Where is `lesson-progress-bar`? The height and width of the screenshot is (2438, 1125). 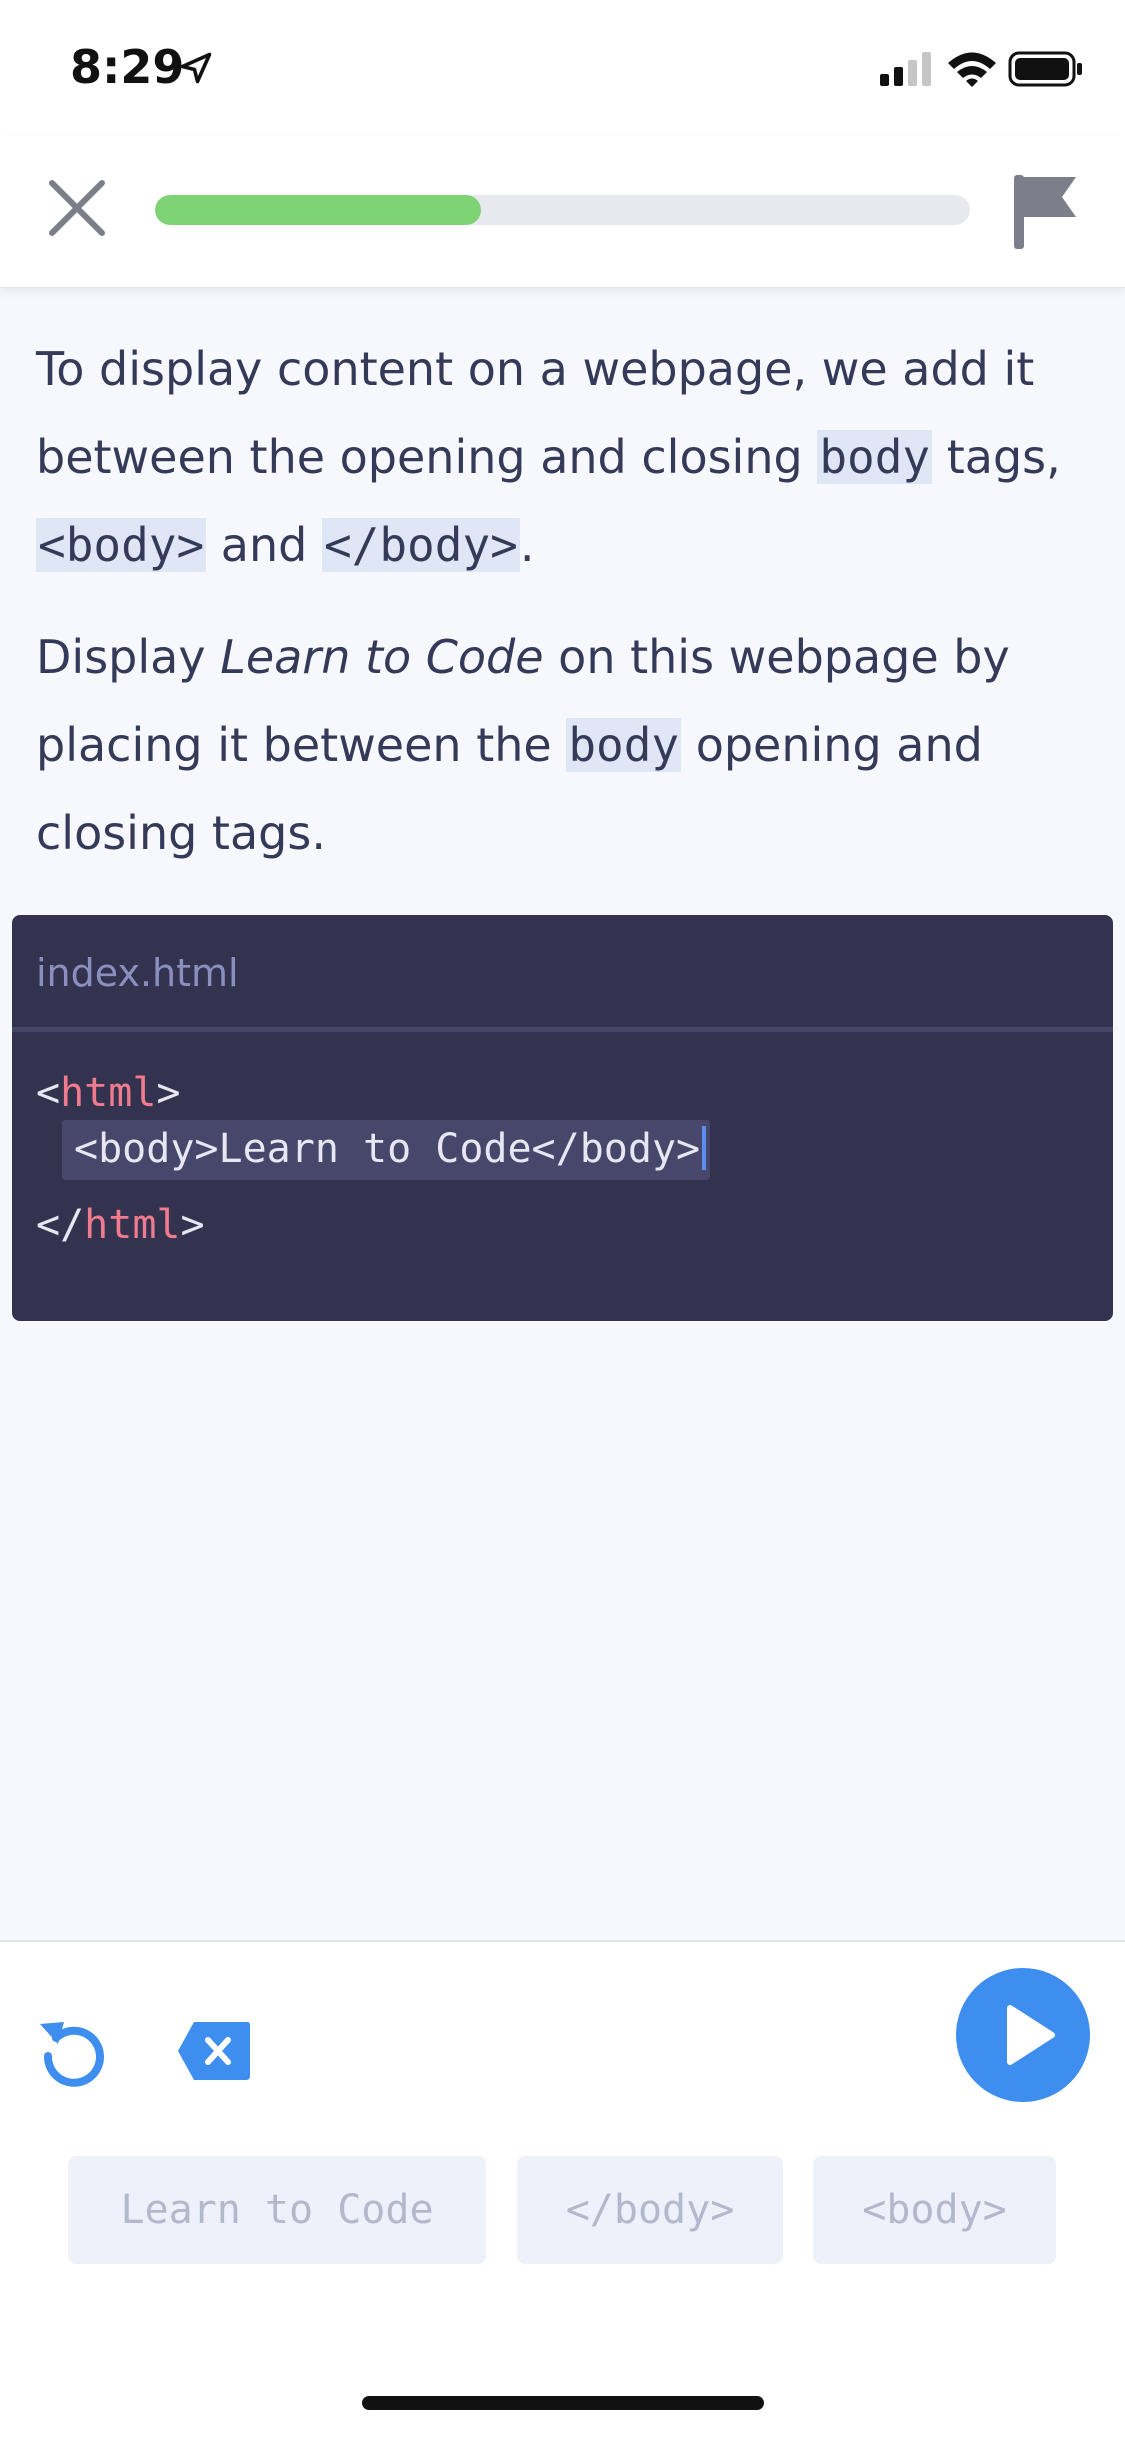
lesson-progress-bar is located at coordinates (562, 210).